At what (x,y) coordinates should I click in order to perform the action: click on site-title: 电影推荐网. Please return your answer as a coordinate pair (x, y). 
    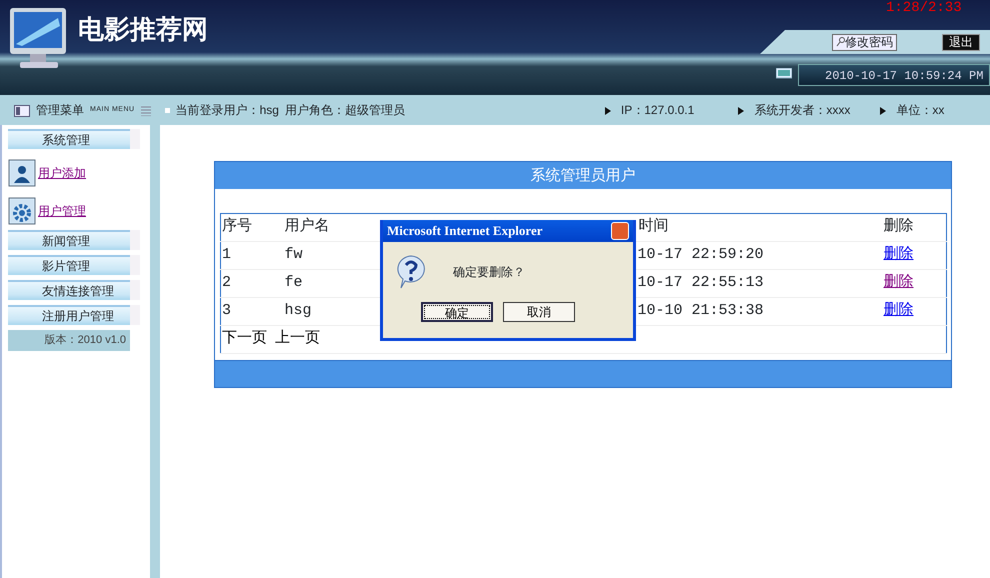
    Looking at the image, I should click on (143, 29).